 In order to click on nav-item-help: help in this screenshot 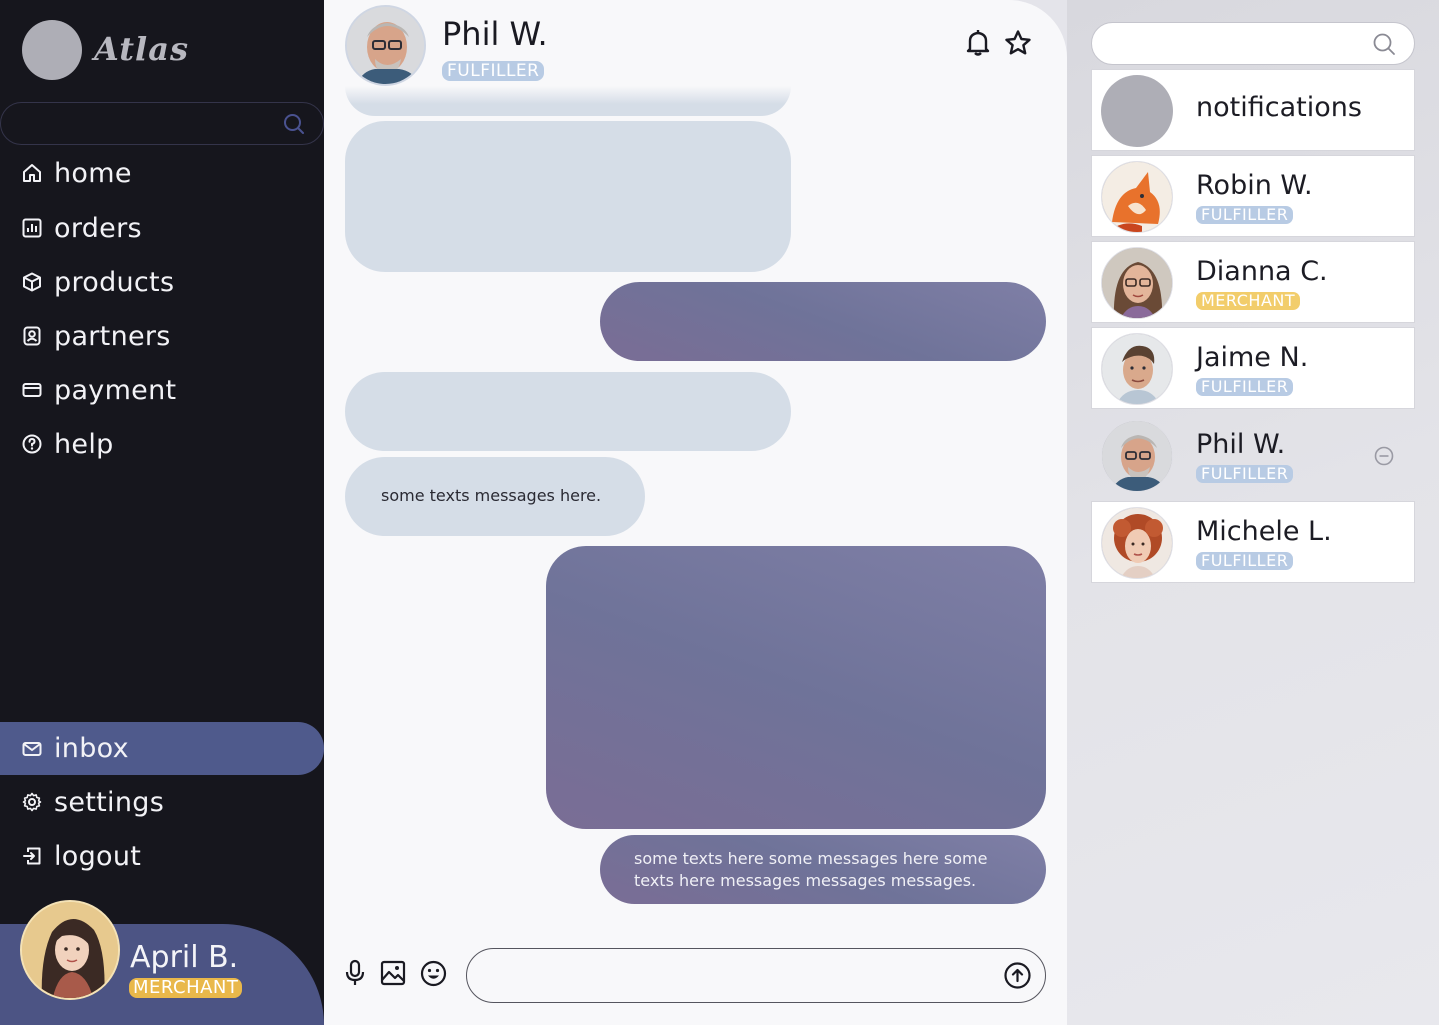, I will do `click(162, 444)`.